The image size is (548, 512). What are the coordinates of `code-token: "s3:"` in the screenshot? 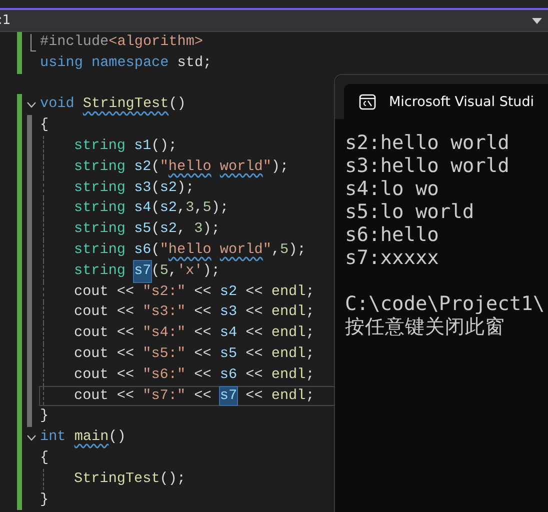 It's located at (164, 312).